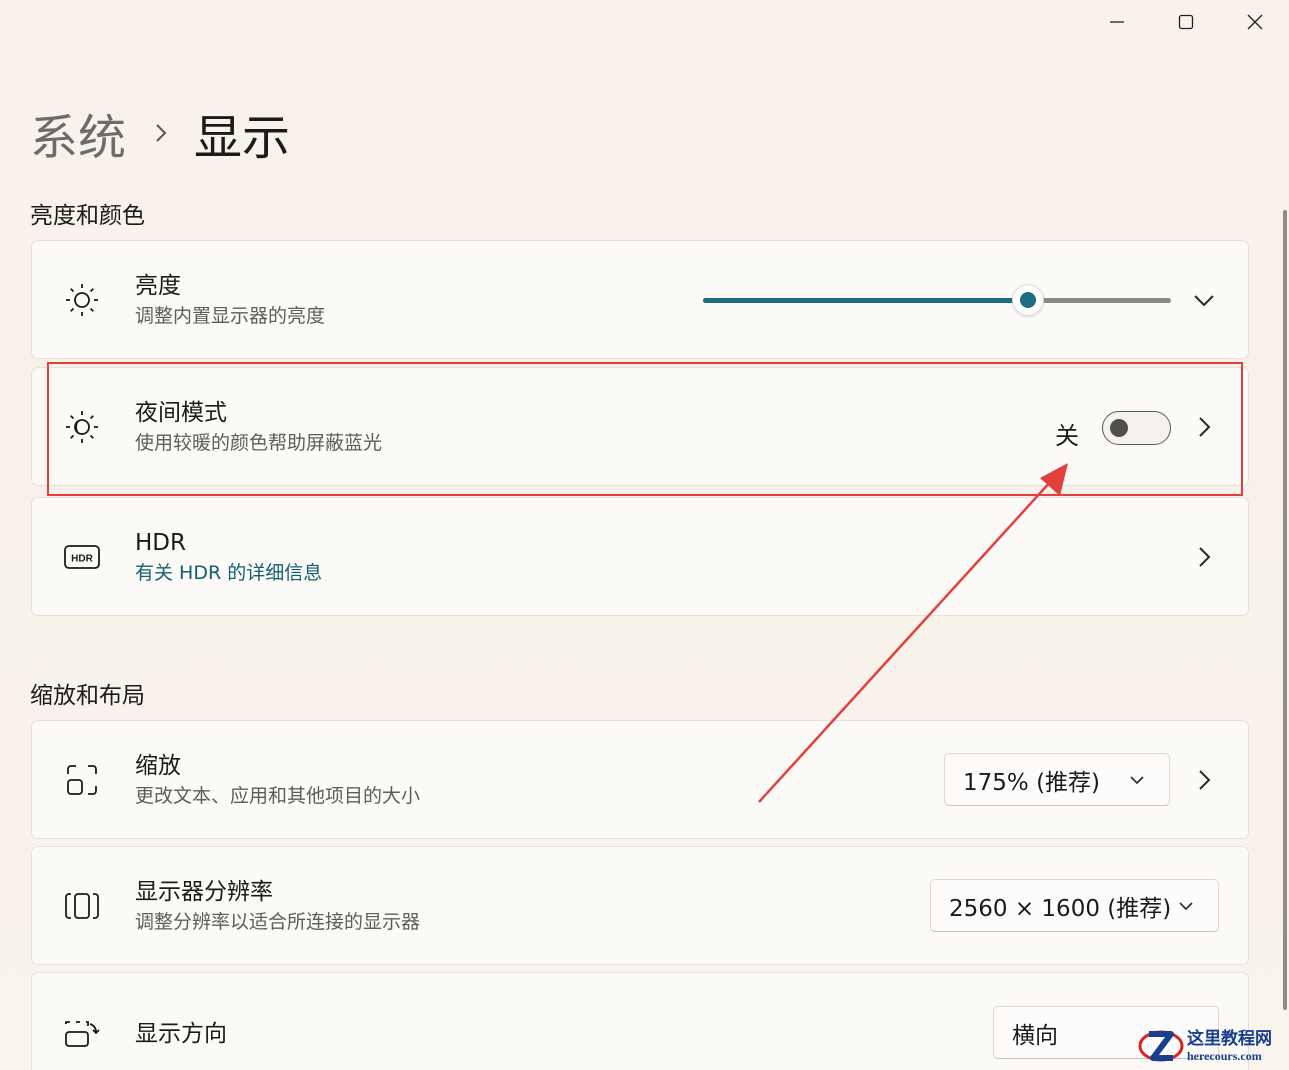  Describe the element at coordinates (87, 696) in the screenshot. I see `section-title-scale-layout: 缩放和布局` at that location.